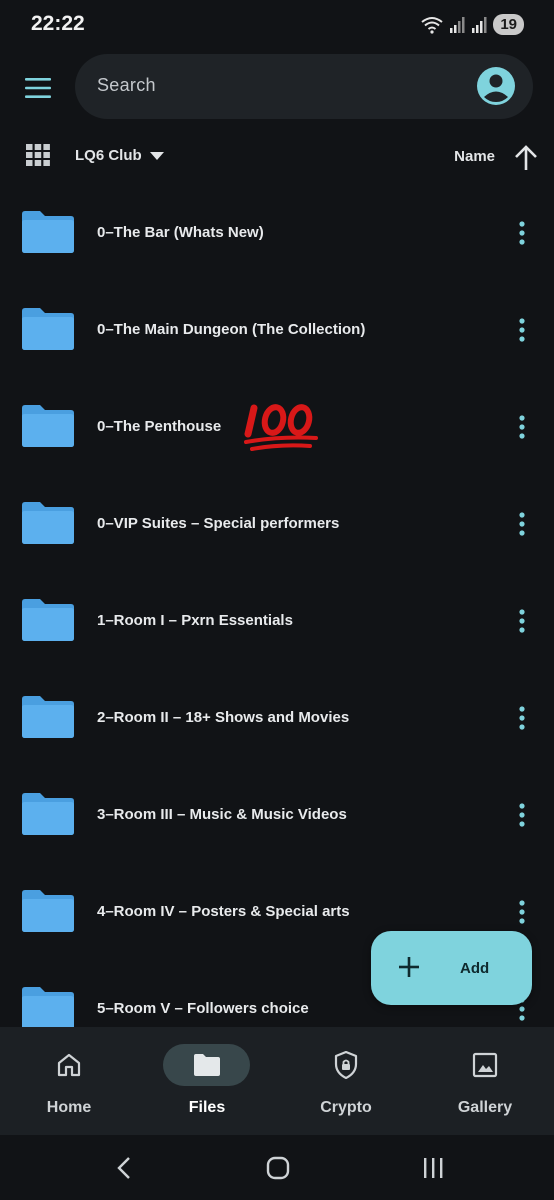 The image size is (554, 1200). I want to click on menu-icon, so click(38, 88).